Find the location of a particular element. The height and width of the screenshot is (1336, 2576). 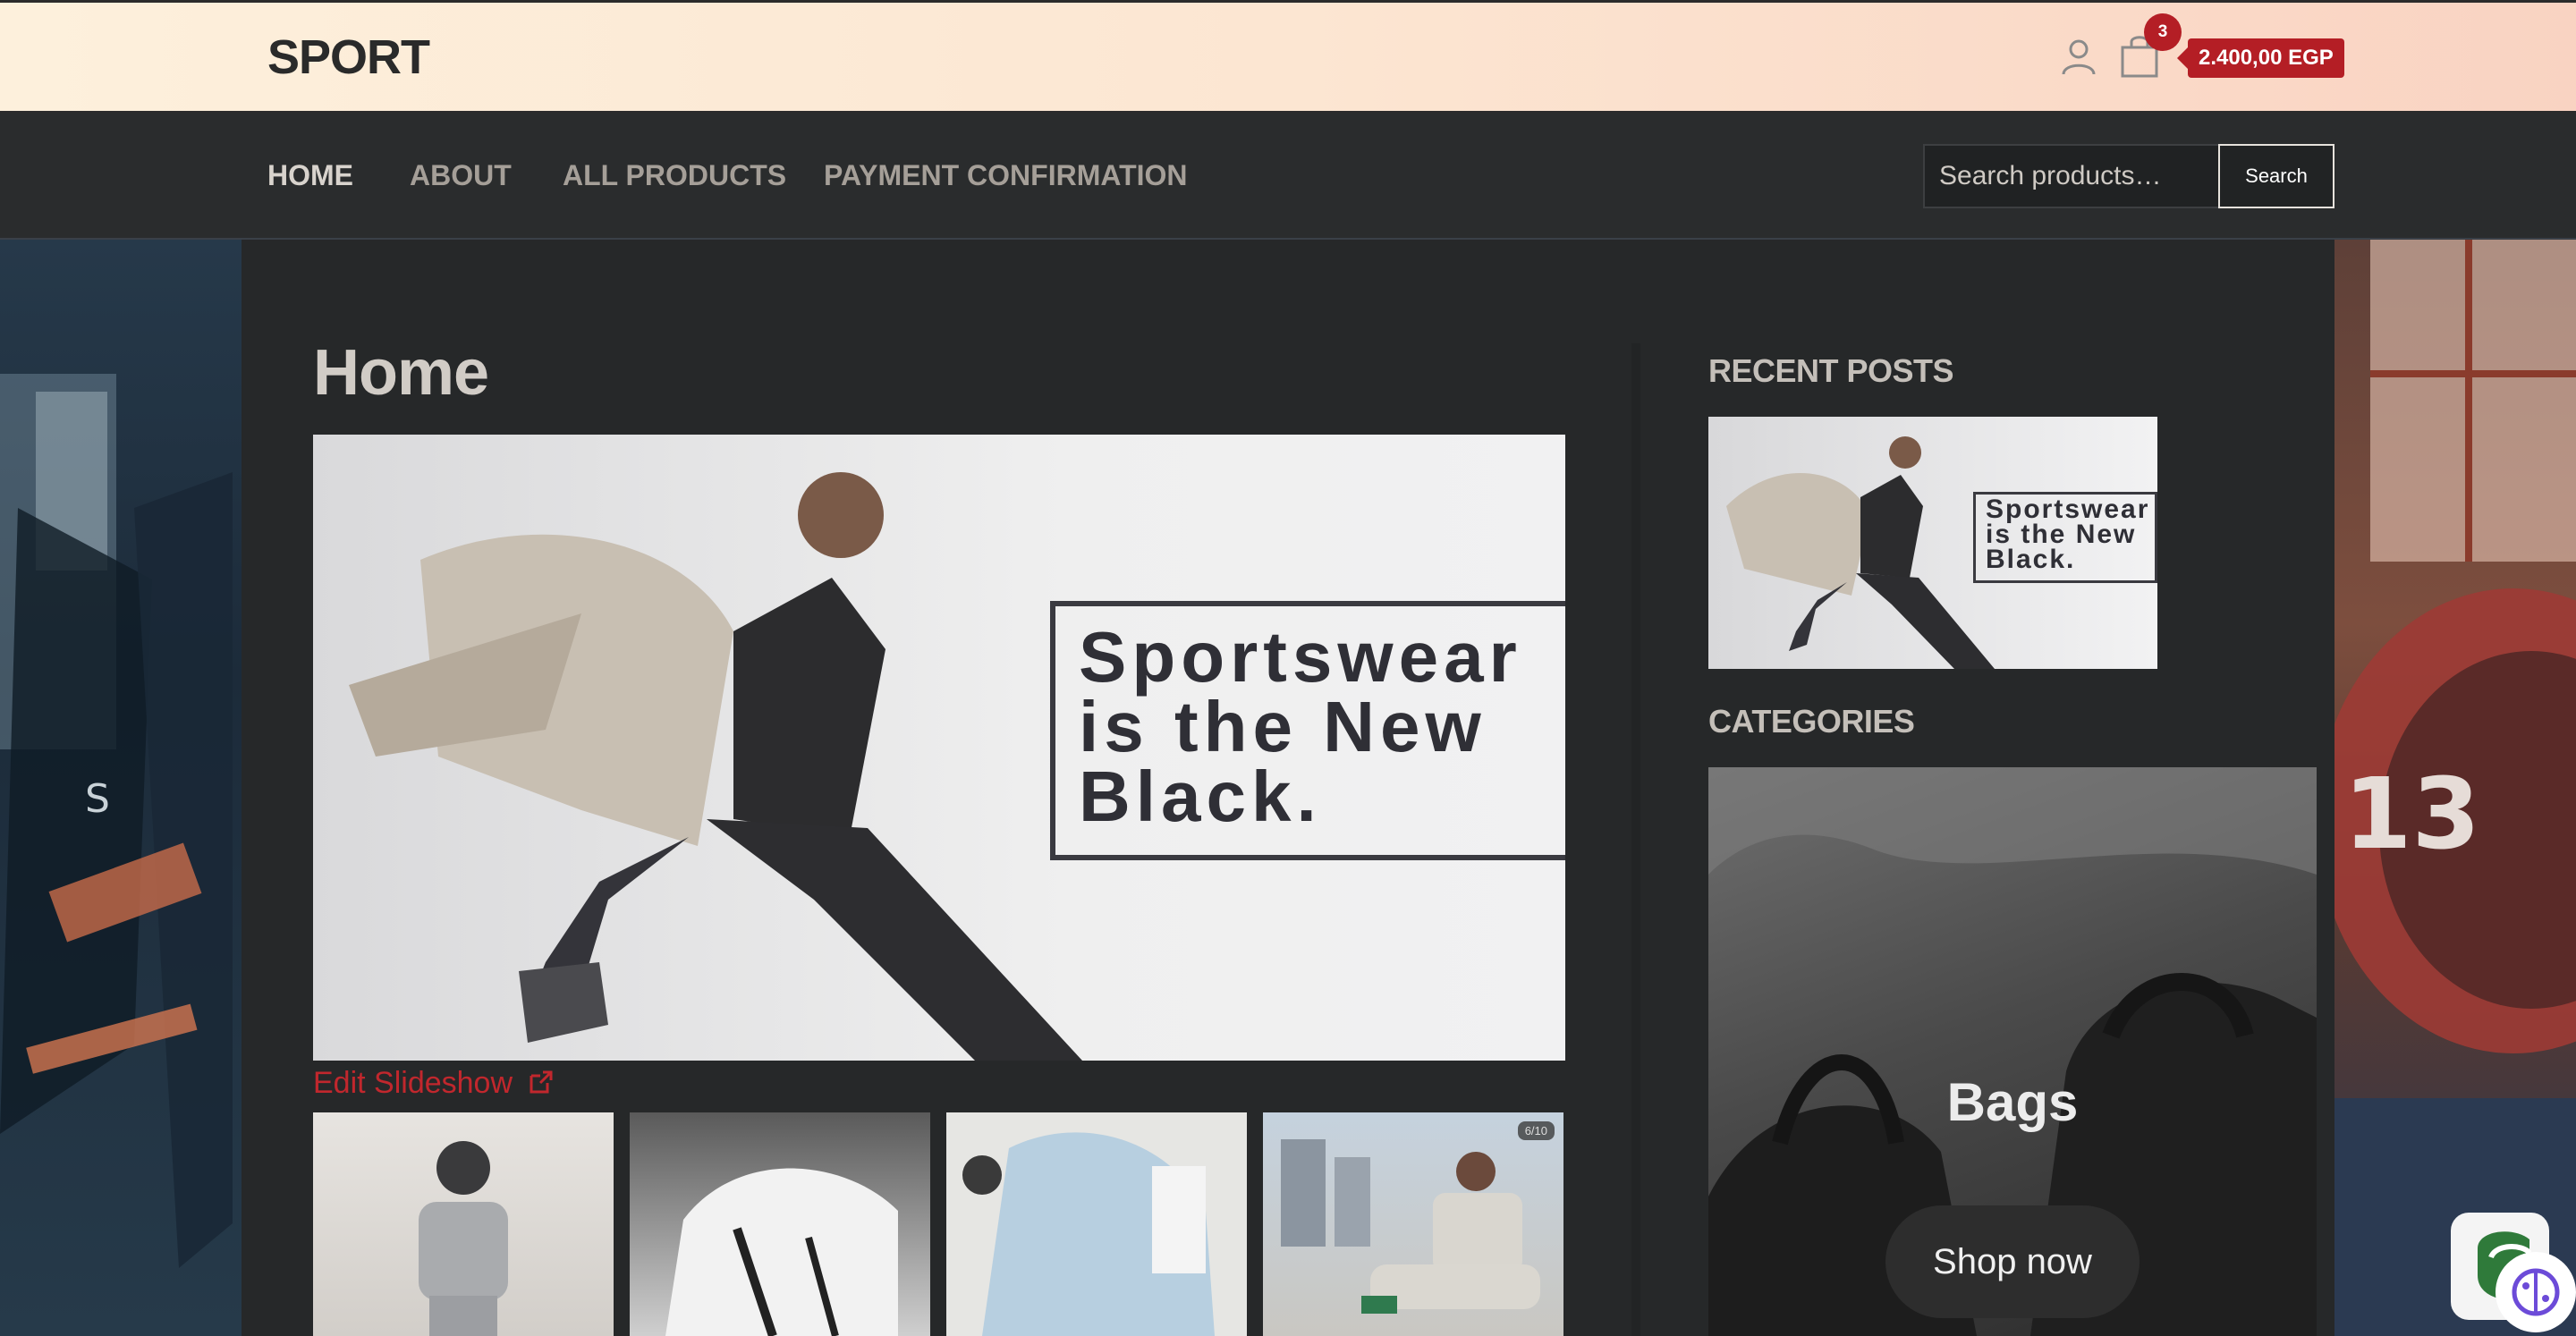

nav-about: ABOUT is located at coordinates (461, 176).